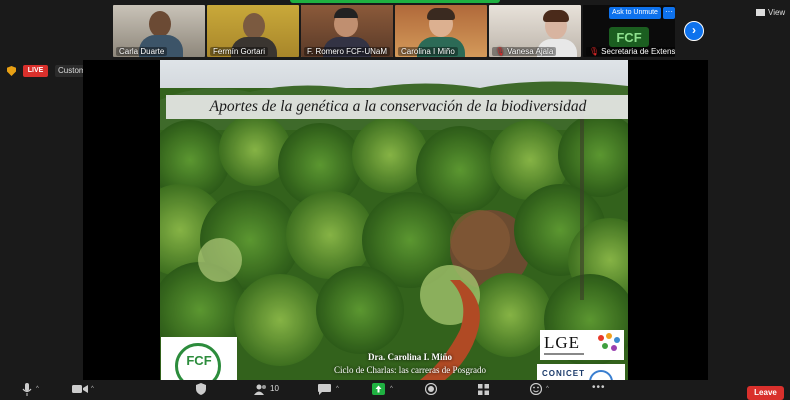 This screenshot has width=790, height=400. What do you see at coordinates (378, 389) in the screenshot?
I see `share-screen-icon` at bounding box center [378, 389].